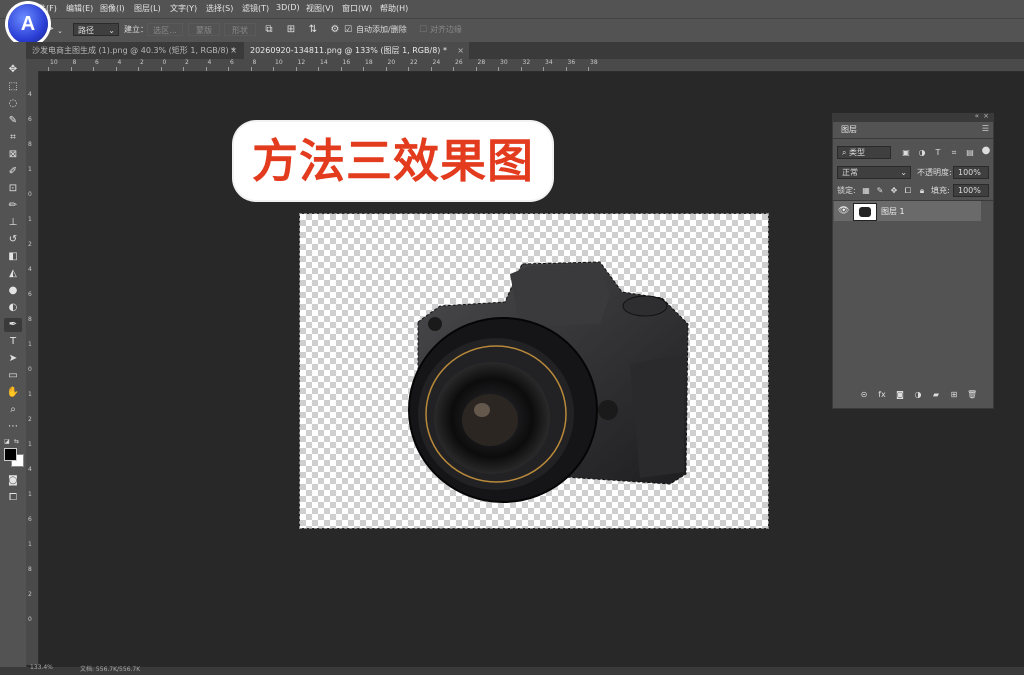 Image resolution: width=1024 pixels, height=675 pixels. What do you see at coordinates (10, 454) in the screenshot?
I see `foreground-color-swatch` at bounding box center [10, 454].